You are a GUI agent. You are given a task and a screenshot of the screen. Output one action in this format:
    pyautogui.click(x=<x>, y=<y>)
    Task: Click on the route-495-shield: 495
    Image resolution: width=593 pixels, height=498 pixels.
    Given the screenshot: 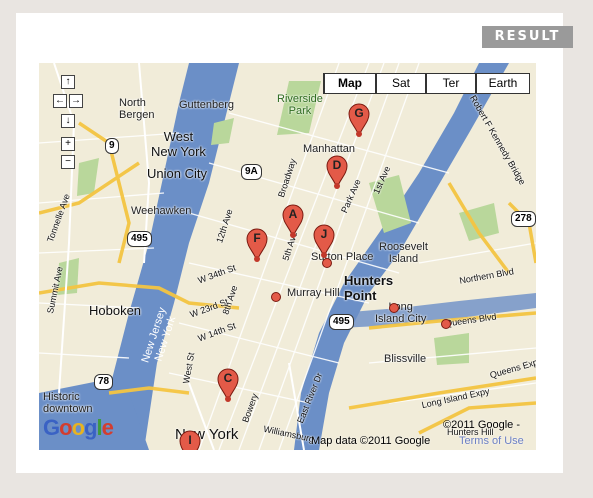 What is the action you would take?
    pyautogui.click(x=139, y=239)
    